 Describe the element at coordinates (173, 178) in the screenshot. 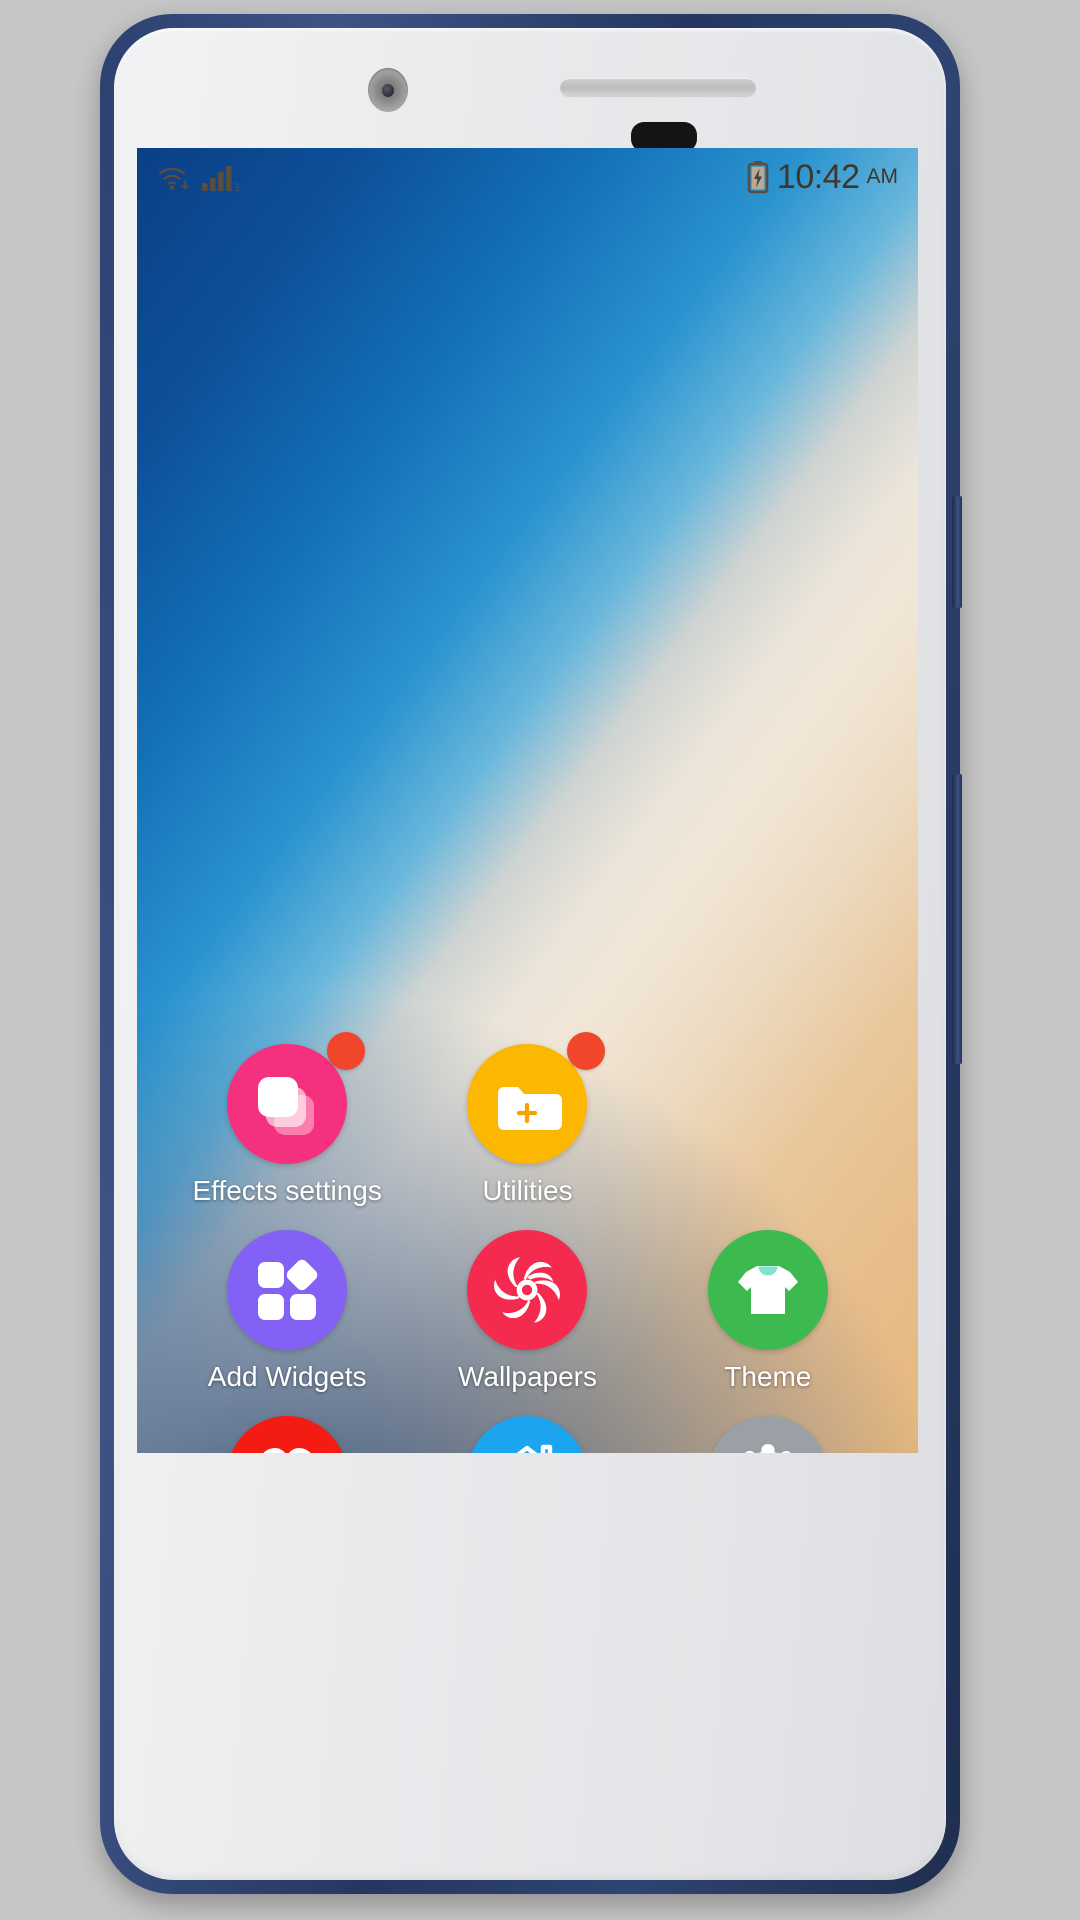

I see `wifi-icon` at that location.